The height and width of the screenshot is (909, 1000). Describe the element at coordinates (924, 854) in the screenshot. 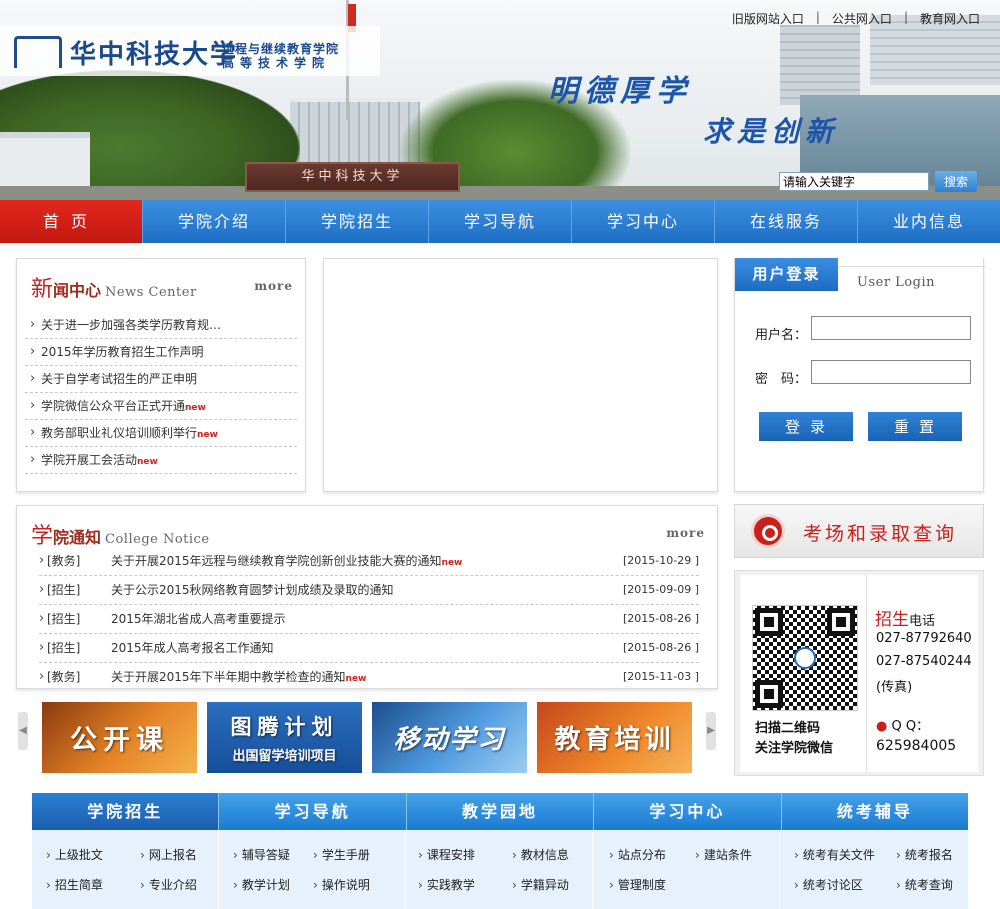

I see `bottom-link: 统考报名` at that location.